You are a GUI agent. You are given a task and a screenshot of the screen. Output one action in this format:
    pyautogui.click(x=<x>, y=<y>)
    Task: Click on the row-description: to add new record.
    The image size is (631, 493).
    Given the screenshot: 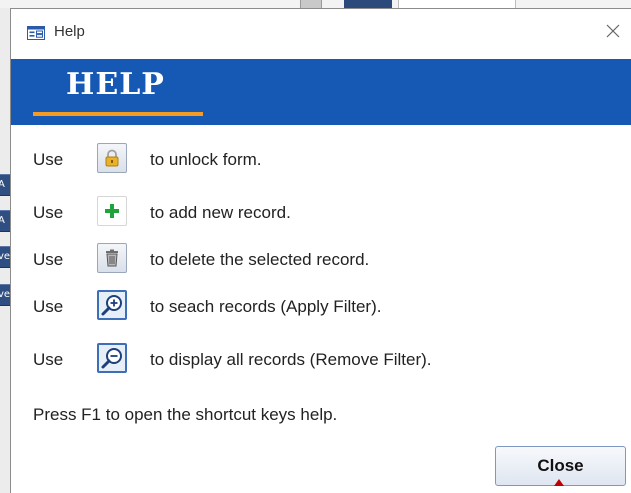 What is the action you would take?
    pyautogui.click(x=220, y=212)
    